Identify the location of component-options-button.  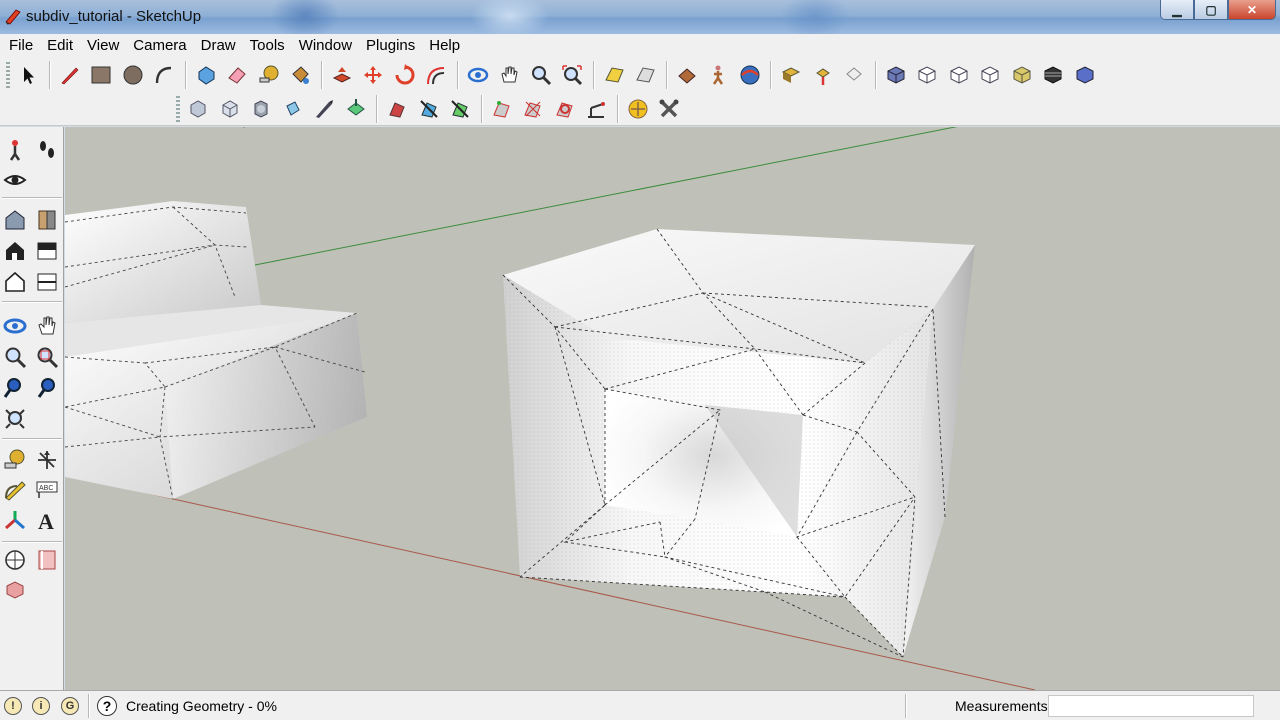
(15, 560).